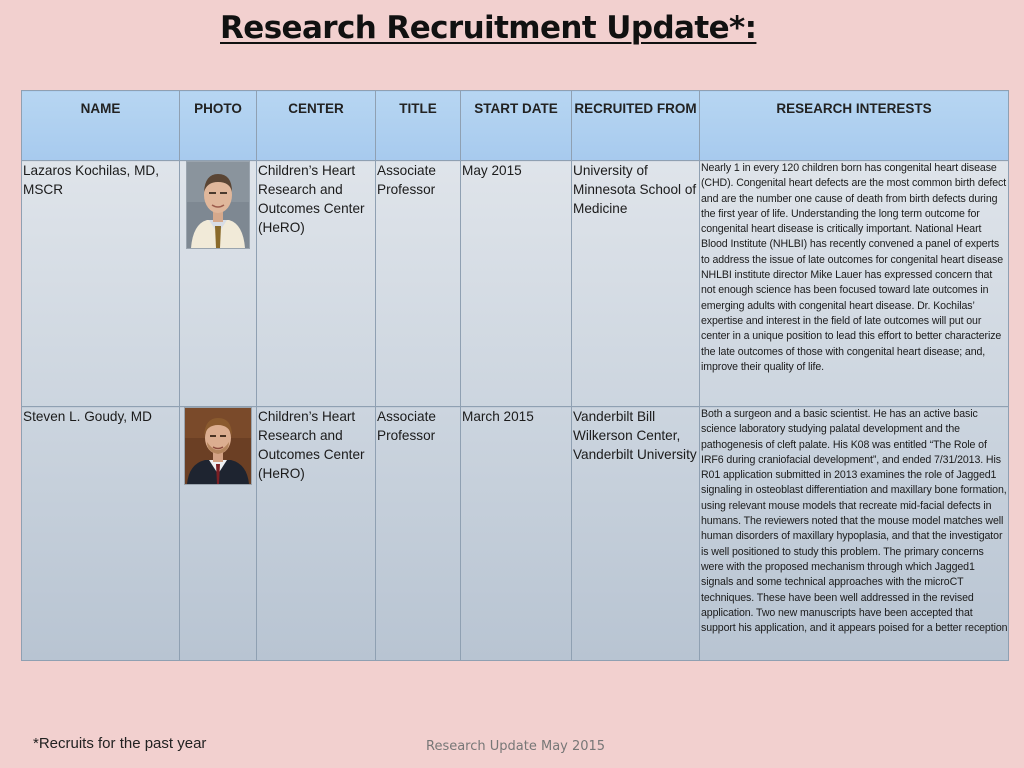 This screenshot has height=768, width=1024. What do you see at coordinates (854, 125) in the screenshot?
I see `header-research-interests: RESEARCH INTERESTS` at bounding box center [854, 125].